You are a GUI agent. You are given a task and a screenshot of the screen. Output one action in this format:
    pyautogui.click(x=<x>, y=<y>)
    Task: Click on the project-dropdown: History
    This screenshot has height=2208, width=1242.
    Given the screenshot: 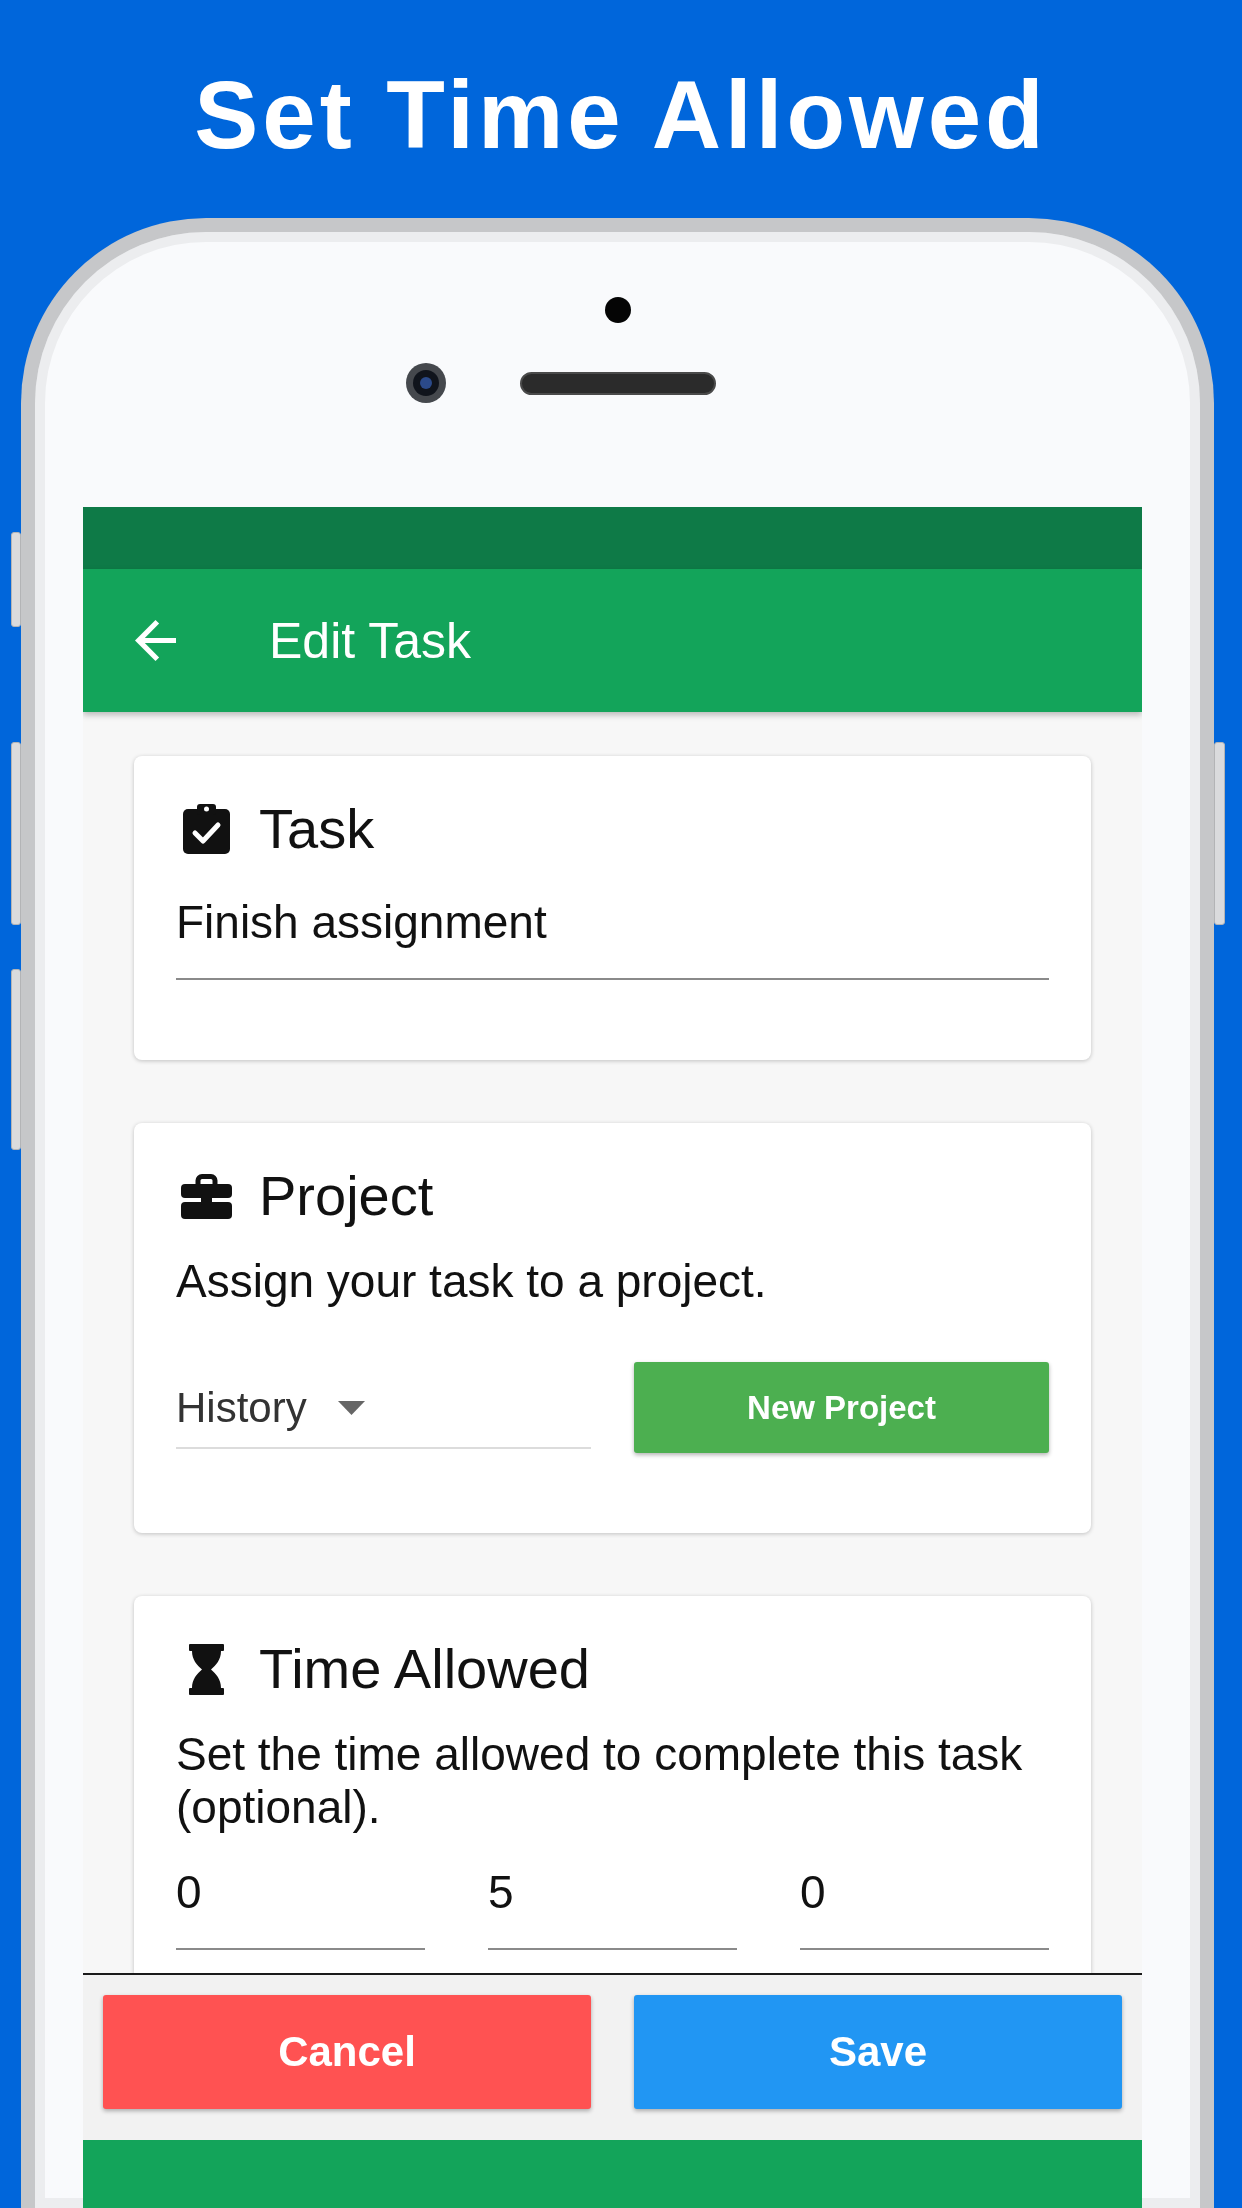 What is the action you would take?
    pyautogui.click(x=383, y=1416)
    